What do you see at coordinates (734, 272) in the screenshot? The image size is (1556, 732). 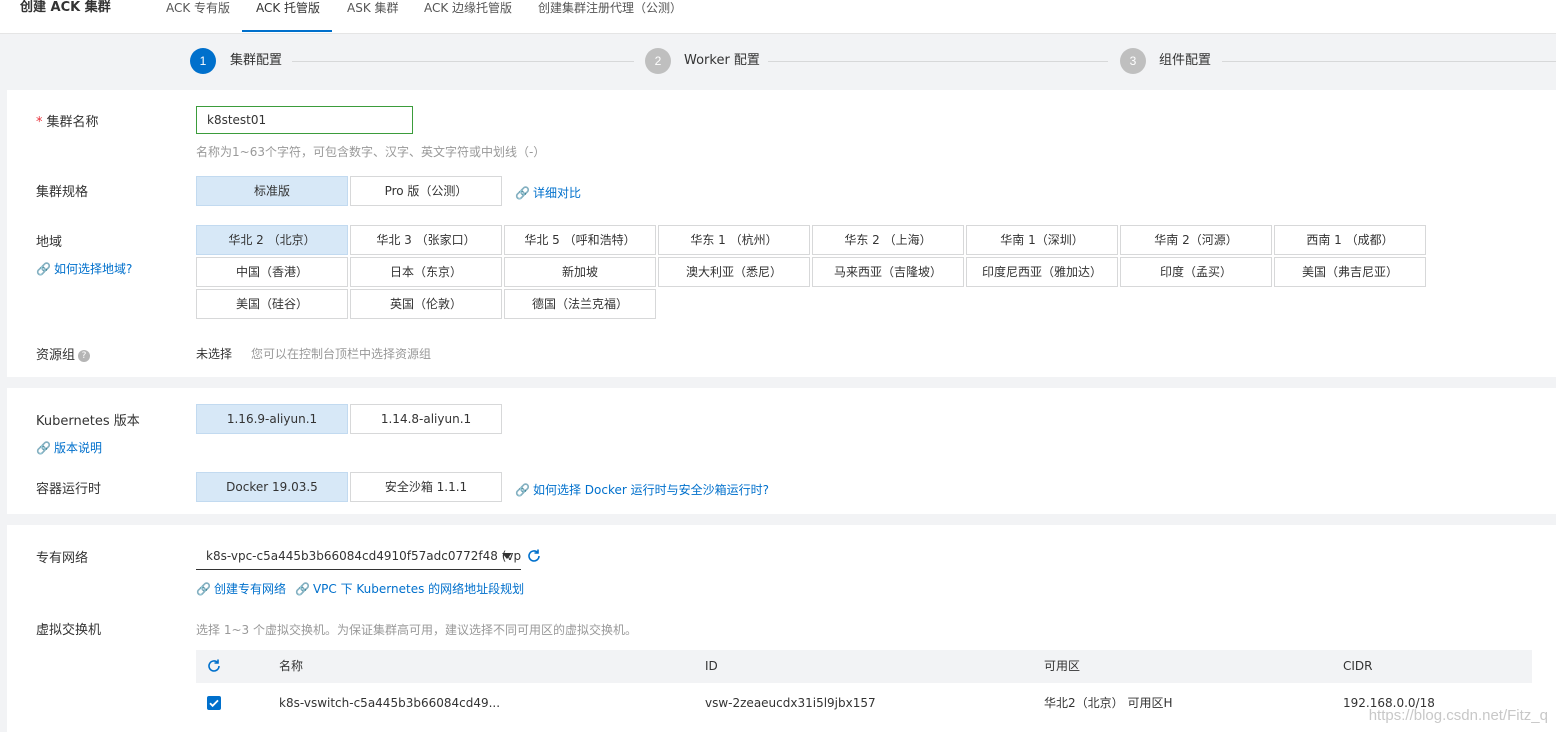 I see `region-option: 澳大利亚（悉尼）` at bounding box center [734, 272].